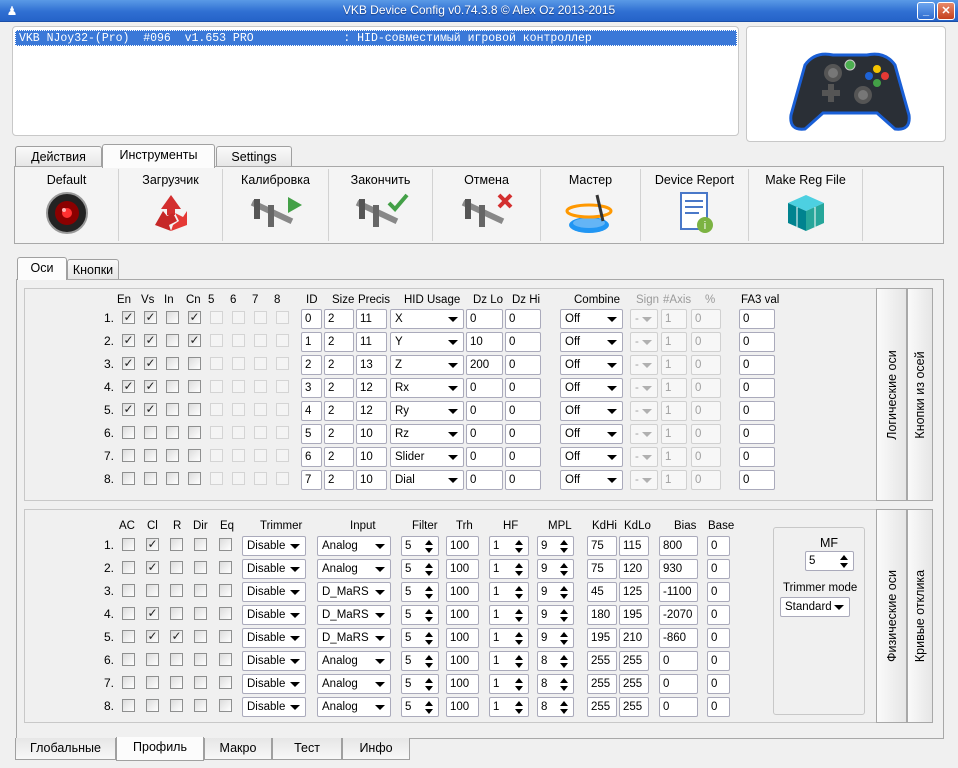 This screenshot has height=768, width=958. Describe the element at coordinates (634, 615) in the screenshot. I see `kdlo-field: 195` at that location.